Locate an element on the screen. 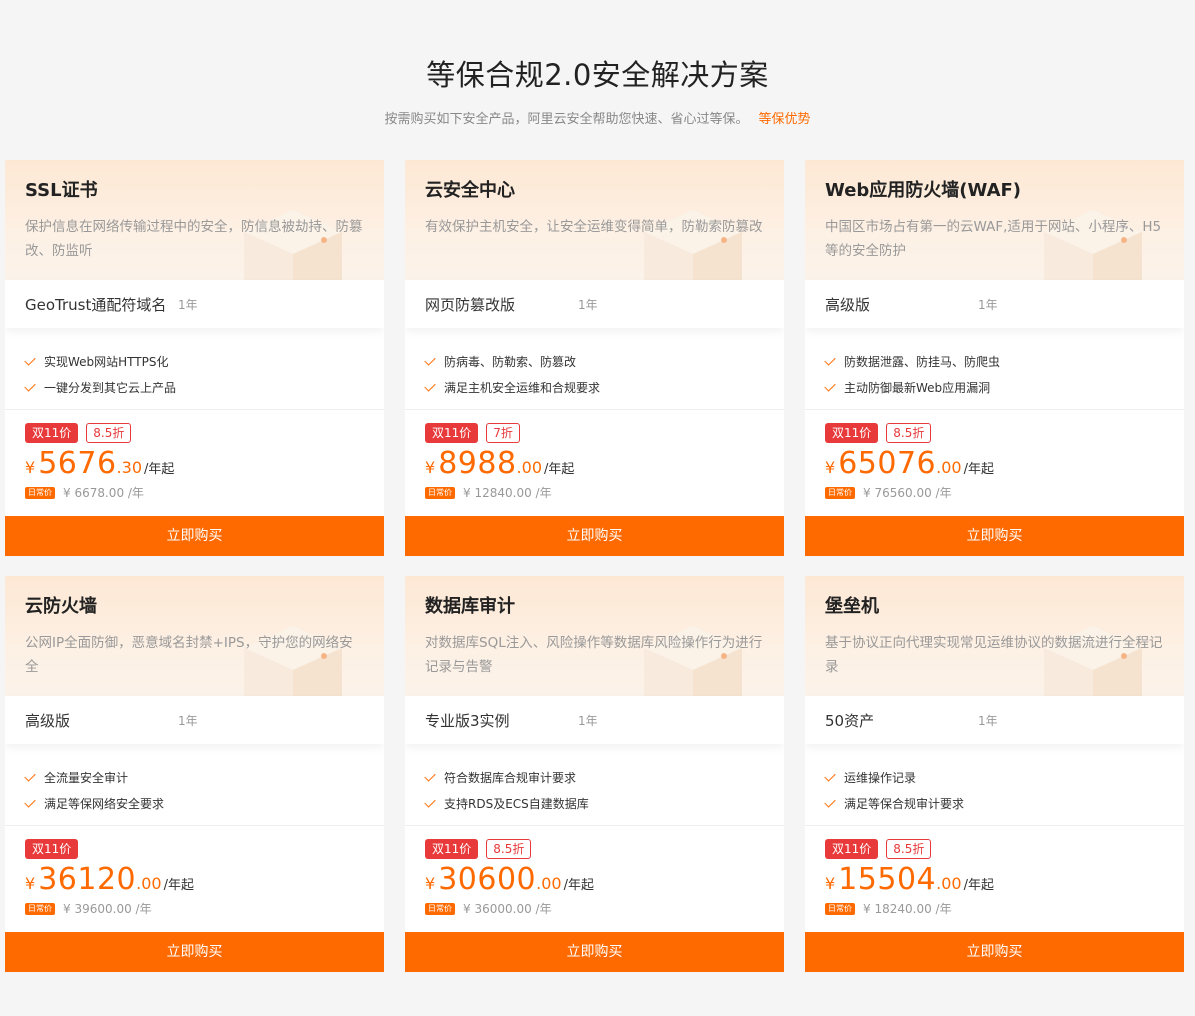 The width and height of the screenshot is (1195, 1016). spec-selector: 50资产 1年 is located at coordinates (994, 720).